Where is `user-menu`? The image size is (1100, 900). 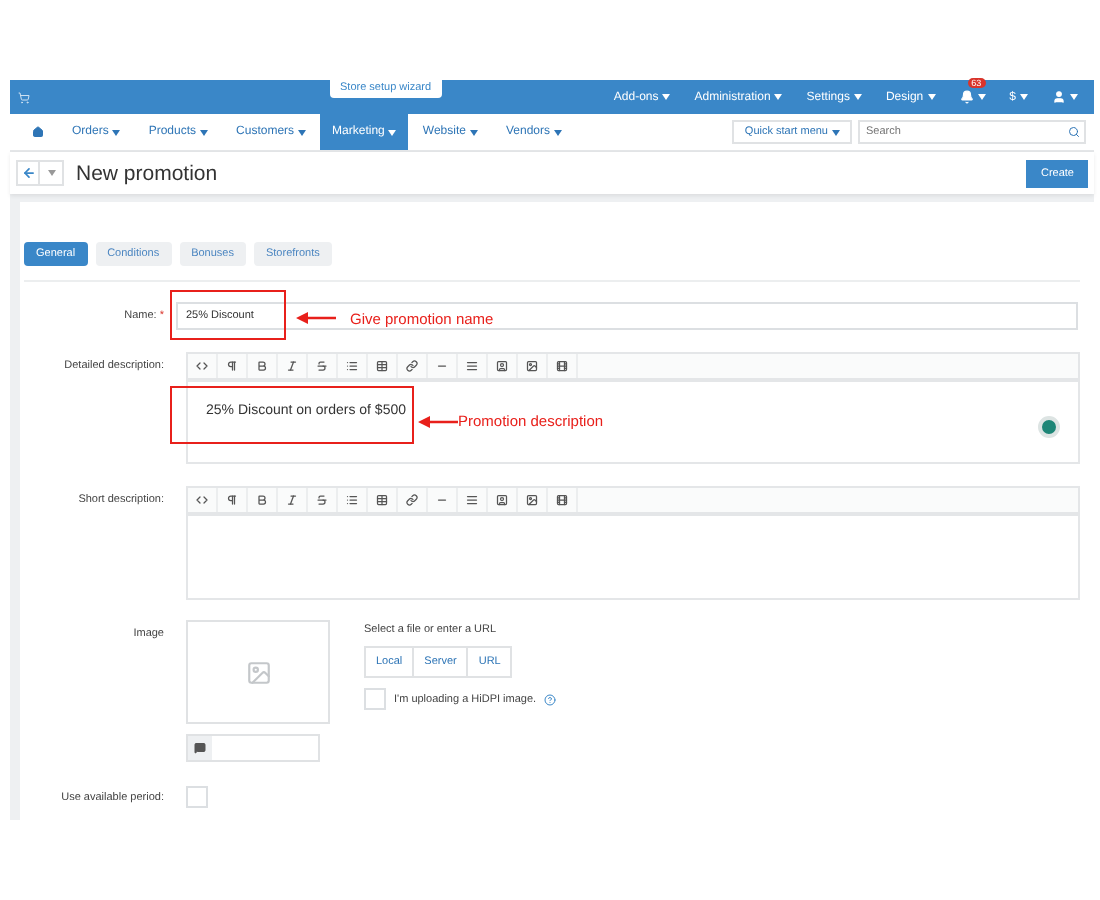 user-menu is located at coordinates (1065, 97).